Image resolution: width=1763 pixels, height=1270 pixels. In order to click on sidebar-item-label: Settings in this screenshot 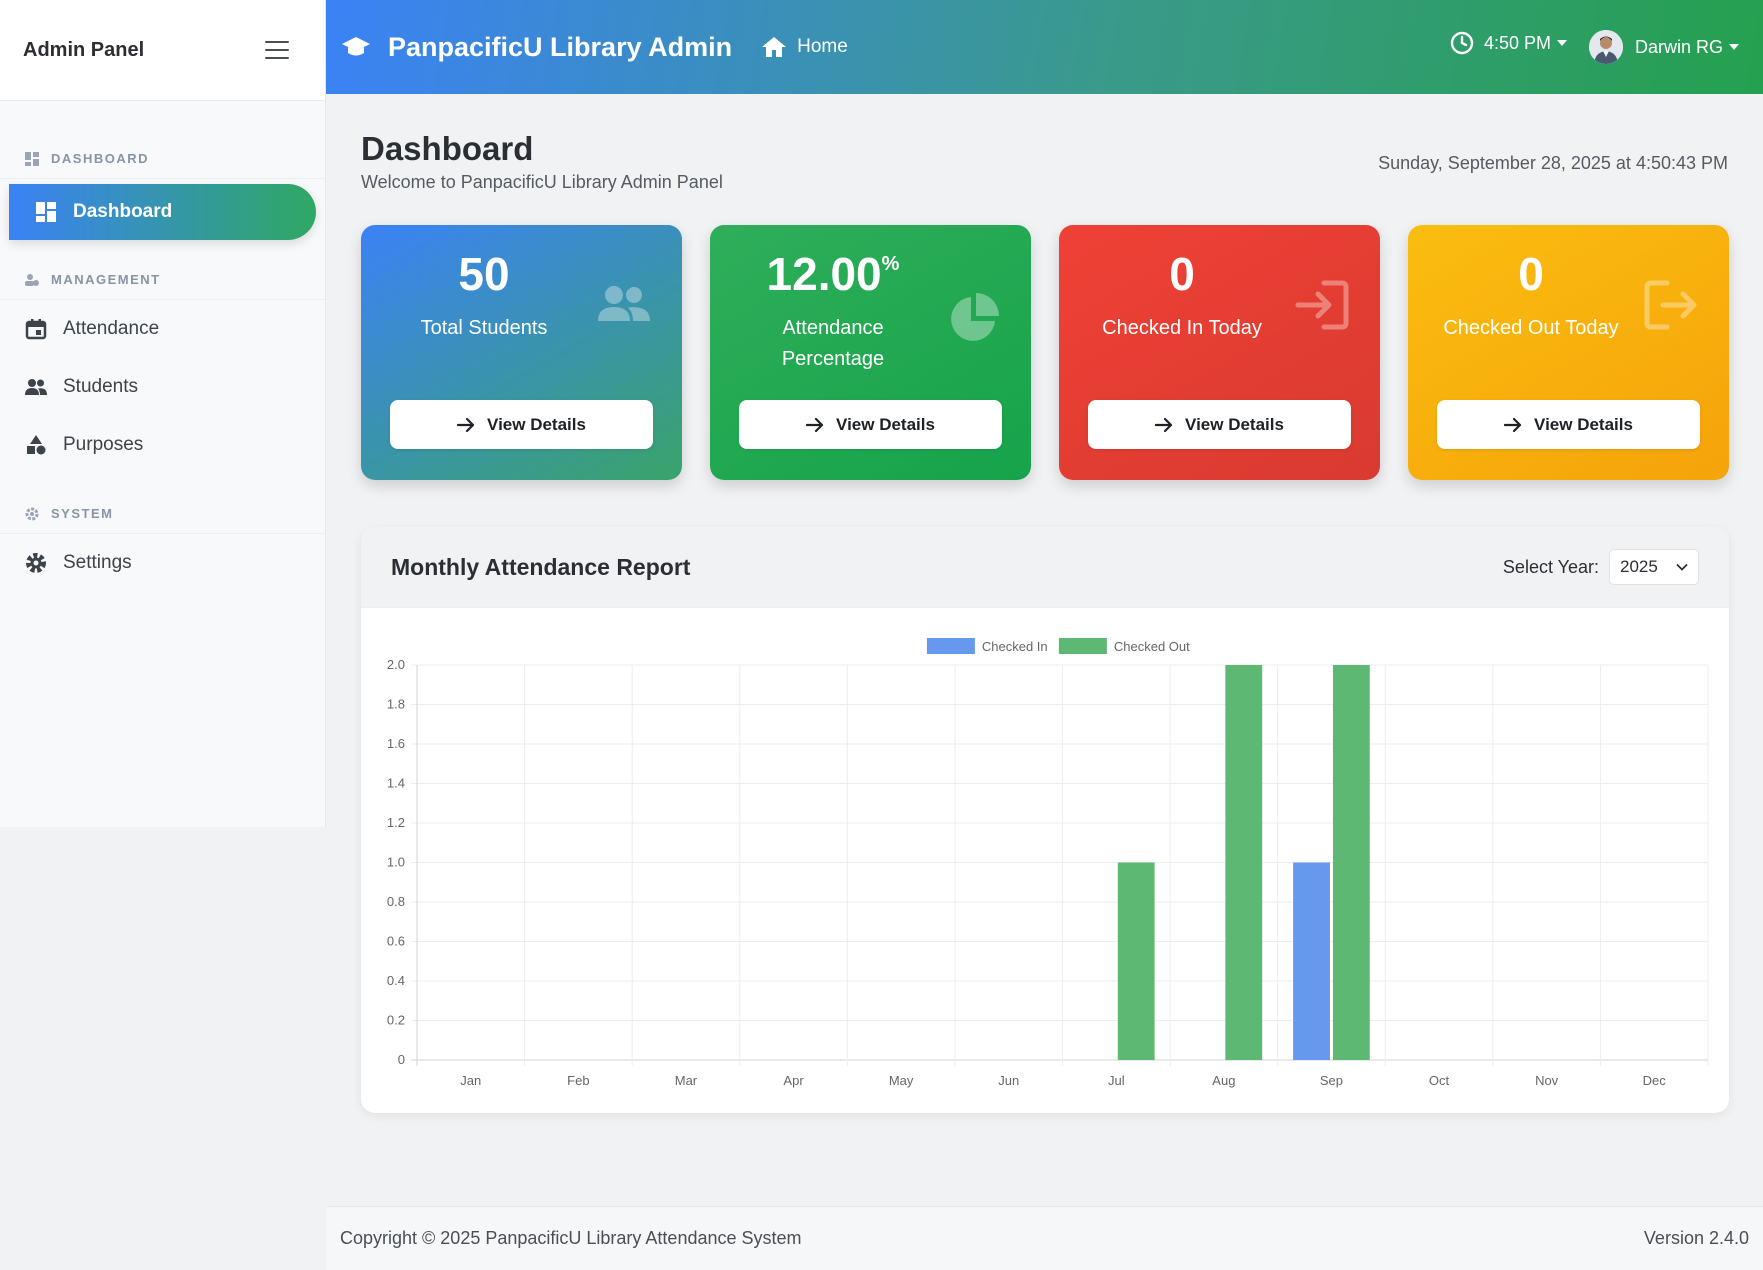, I will do `click(97, 562)`.